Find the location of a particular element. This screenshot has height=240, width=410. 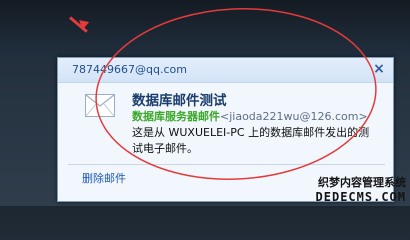

delete-mail-link: 删除邮件 is located at coordinates (104, 178).